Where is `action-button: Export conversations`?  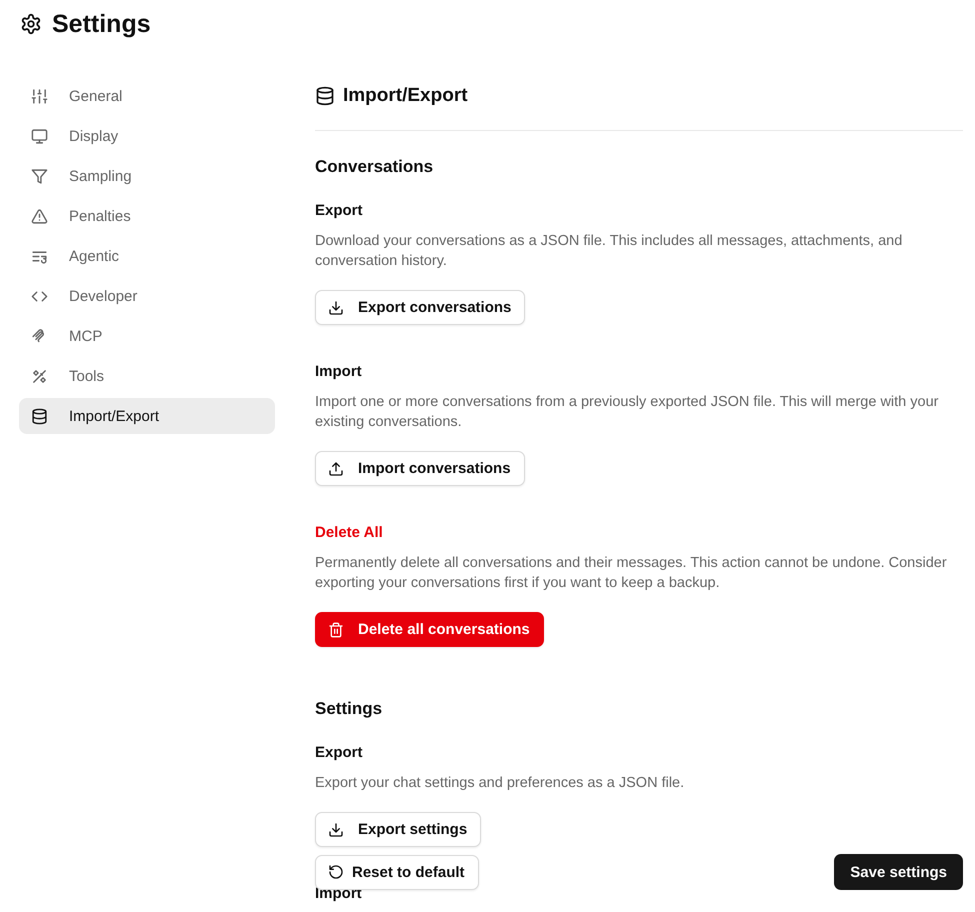 action-button: Export conversations is located at coordinates (420, 307).